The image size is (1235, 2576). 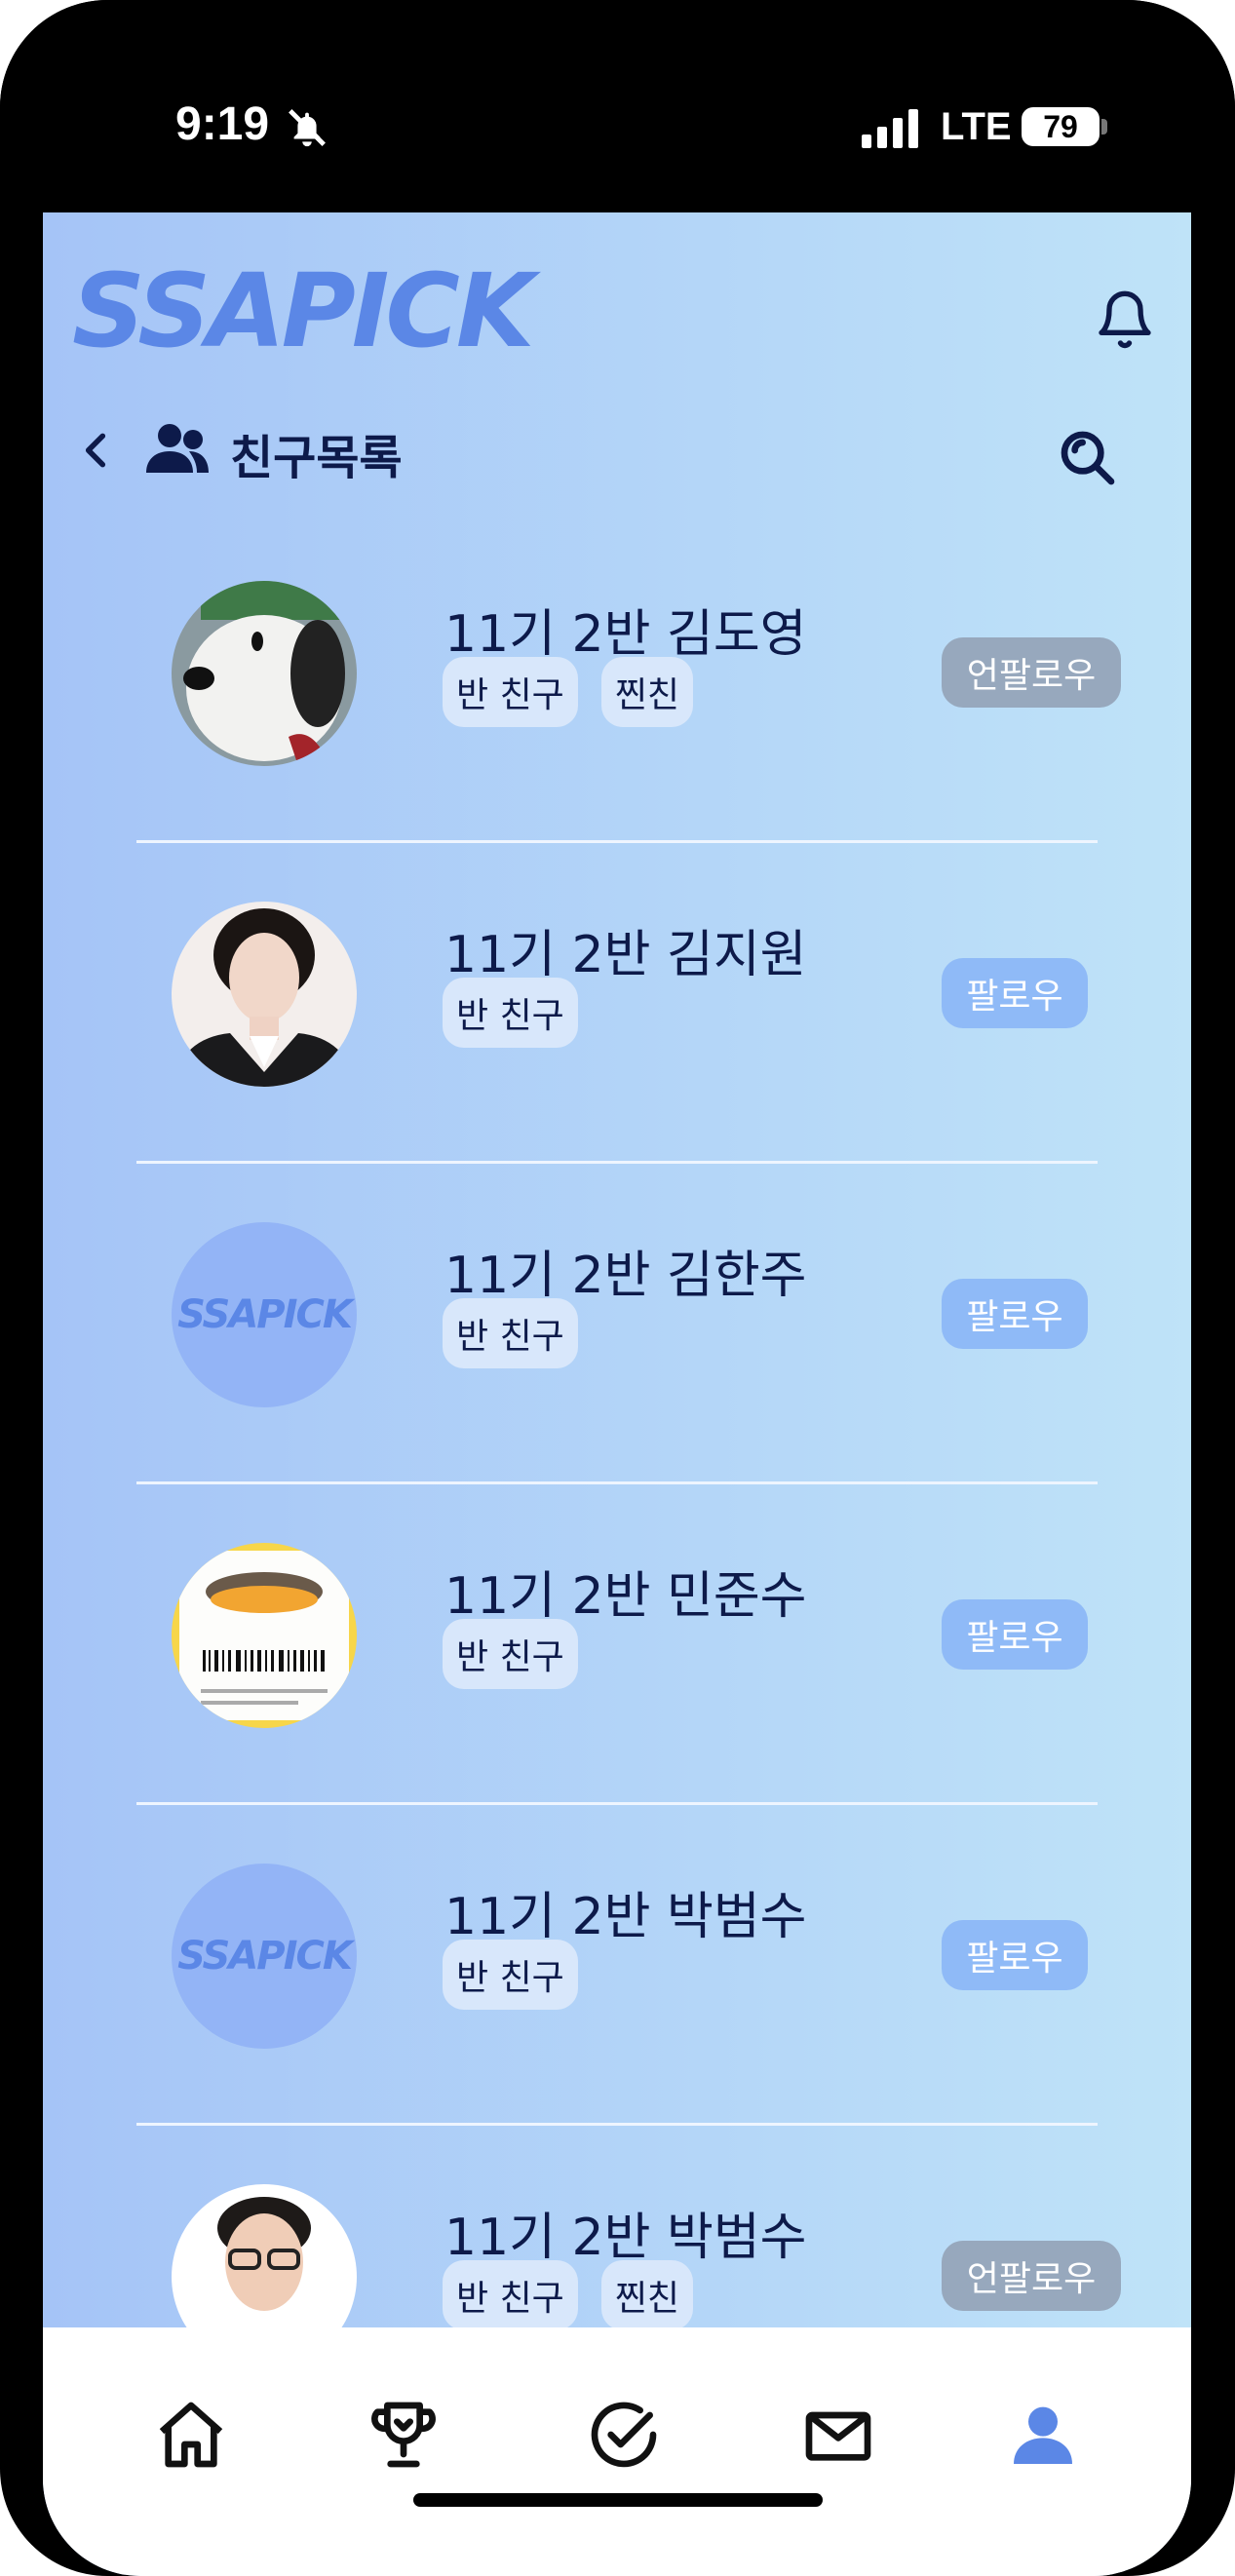 What do you see at coordinates (625, 634) in the screenshot?
I see `friend-name: 11기 2반 김도영` at bounding box center [625, 634].